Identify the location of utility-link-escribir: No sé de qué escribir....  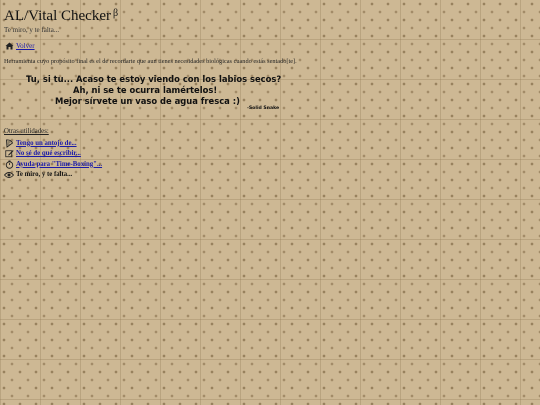
(48, 153).